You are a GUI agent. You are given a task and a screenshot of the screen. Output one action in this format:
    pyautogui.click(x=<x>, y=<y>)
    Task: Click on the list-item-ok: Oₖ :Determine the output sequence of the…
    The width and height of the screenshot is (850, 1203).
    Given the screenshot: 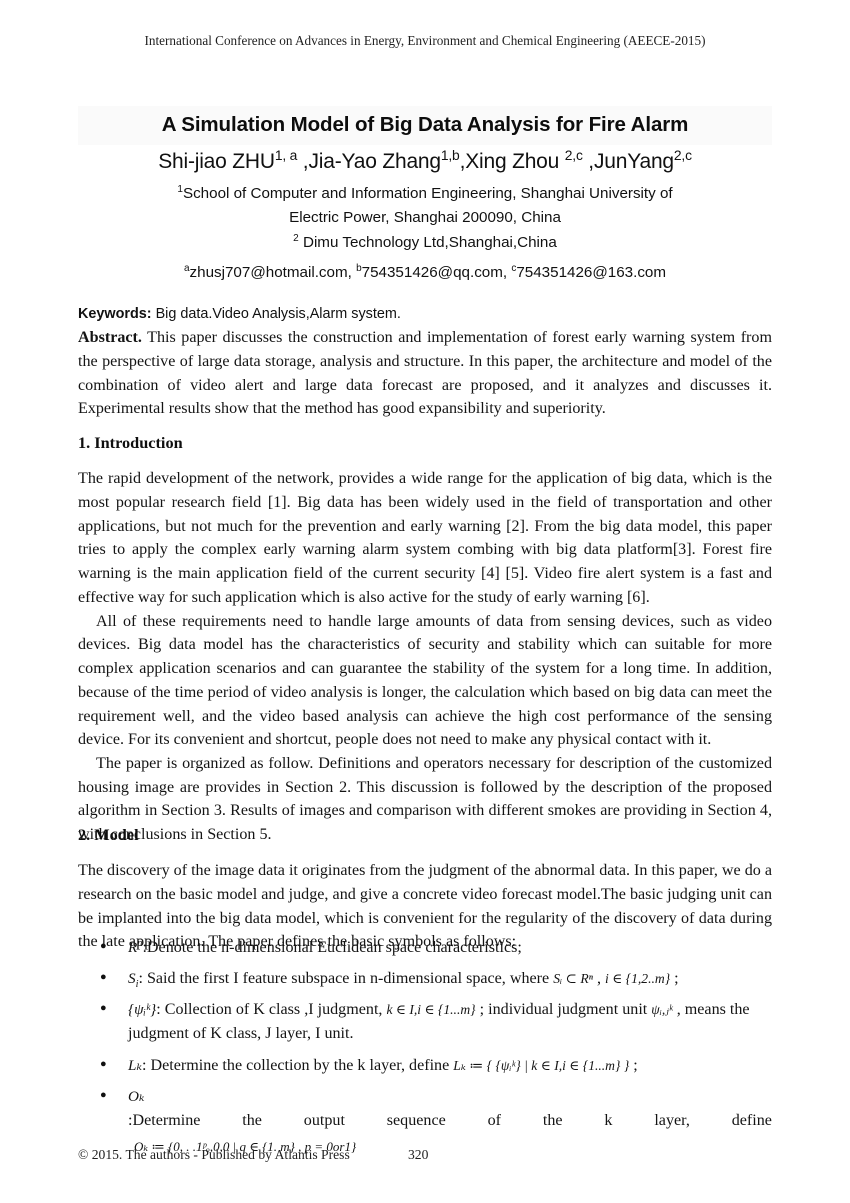 What is the action you would take?
    pyautogui.click(x=425, y=1121)
    